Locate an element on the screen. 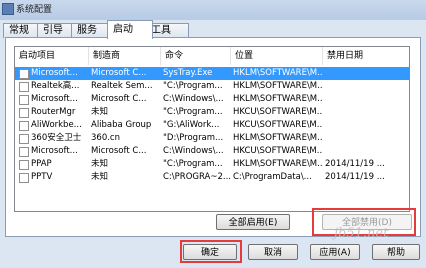 The width and height of the screenshot is (426, 268). cell-startup-item: PPAP is located at coordinates (41, 164).